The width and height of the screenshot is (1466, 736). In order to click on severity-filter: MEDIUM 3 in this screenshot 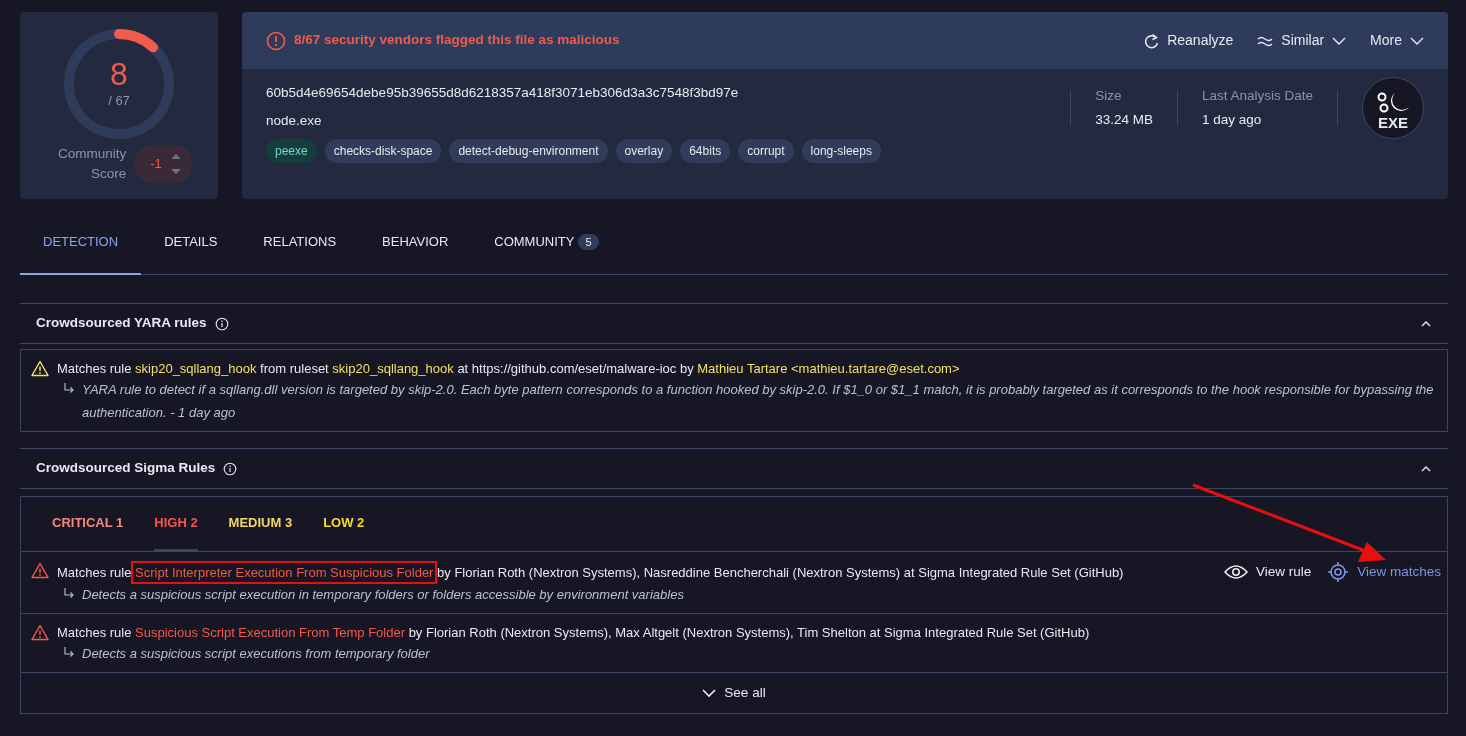, I will do `click(260, 524)`.